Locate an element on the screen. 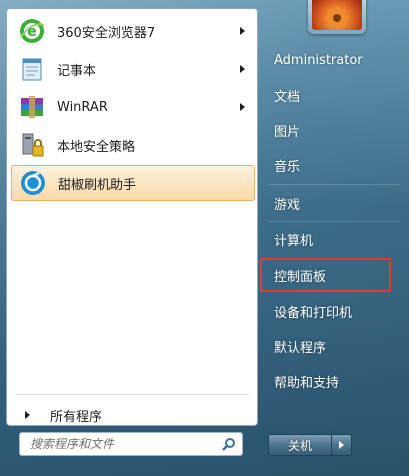 The width and height of the screenshot is (409, 476). security-policy-icon is located at coordinates (32, 145).